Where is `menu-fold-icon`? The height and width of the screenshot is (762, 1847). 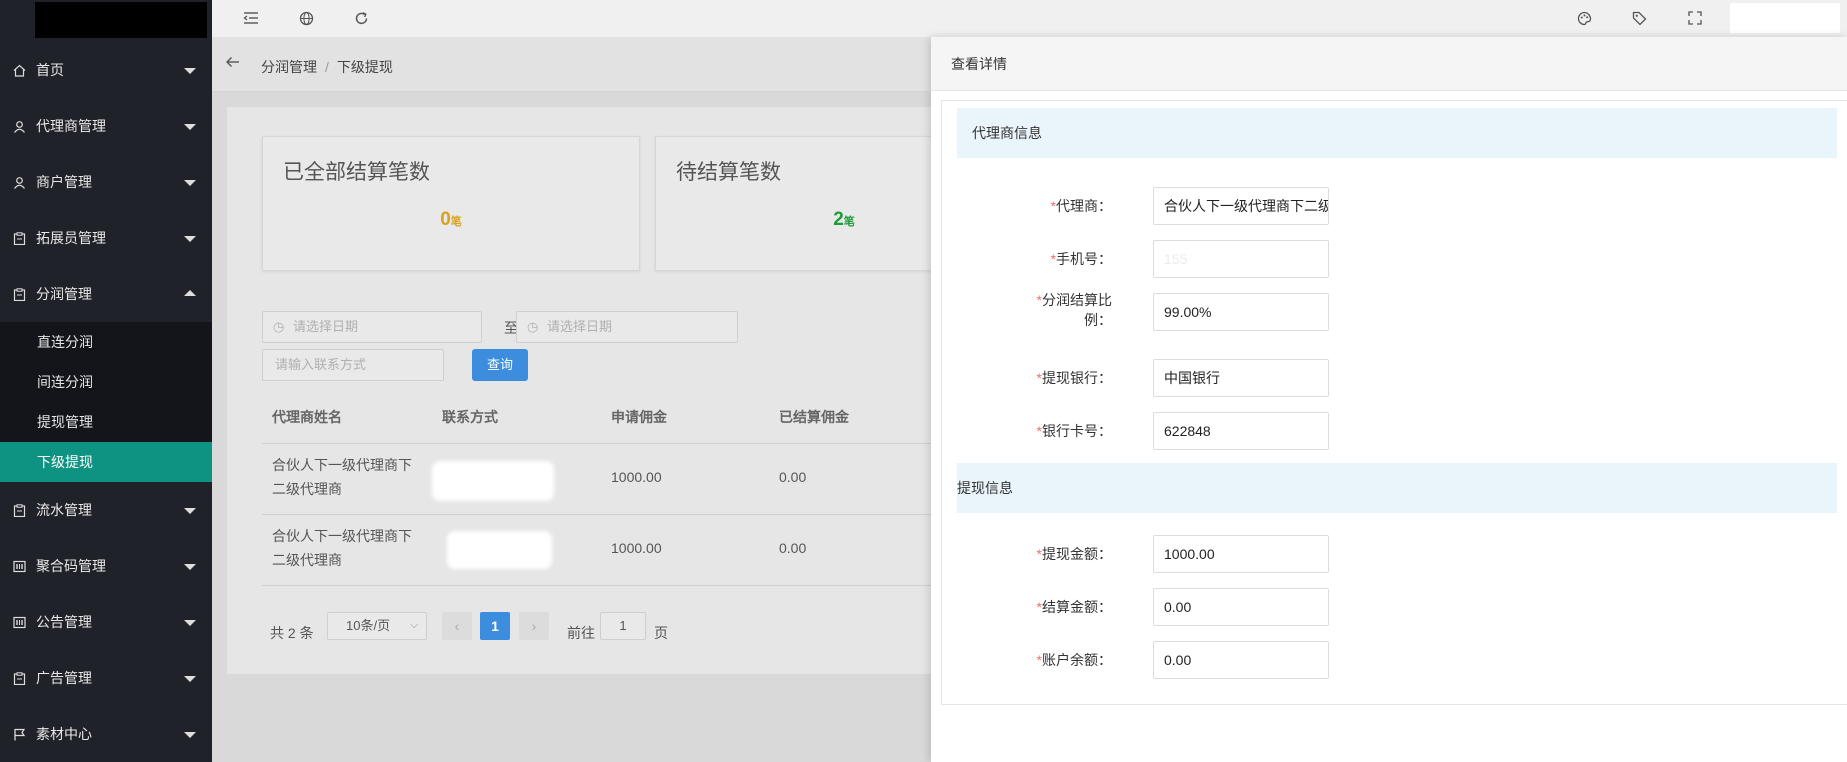
menu-fold-icon is located at coordinates (251, 18).